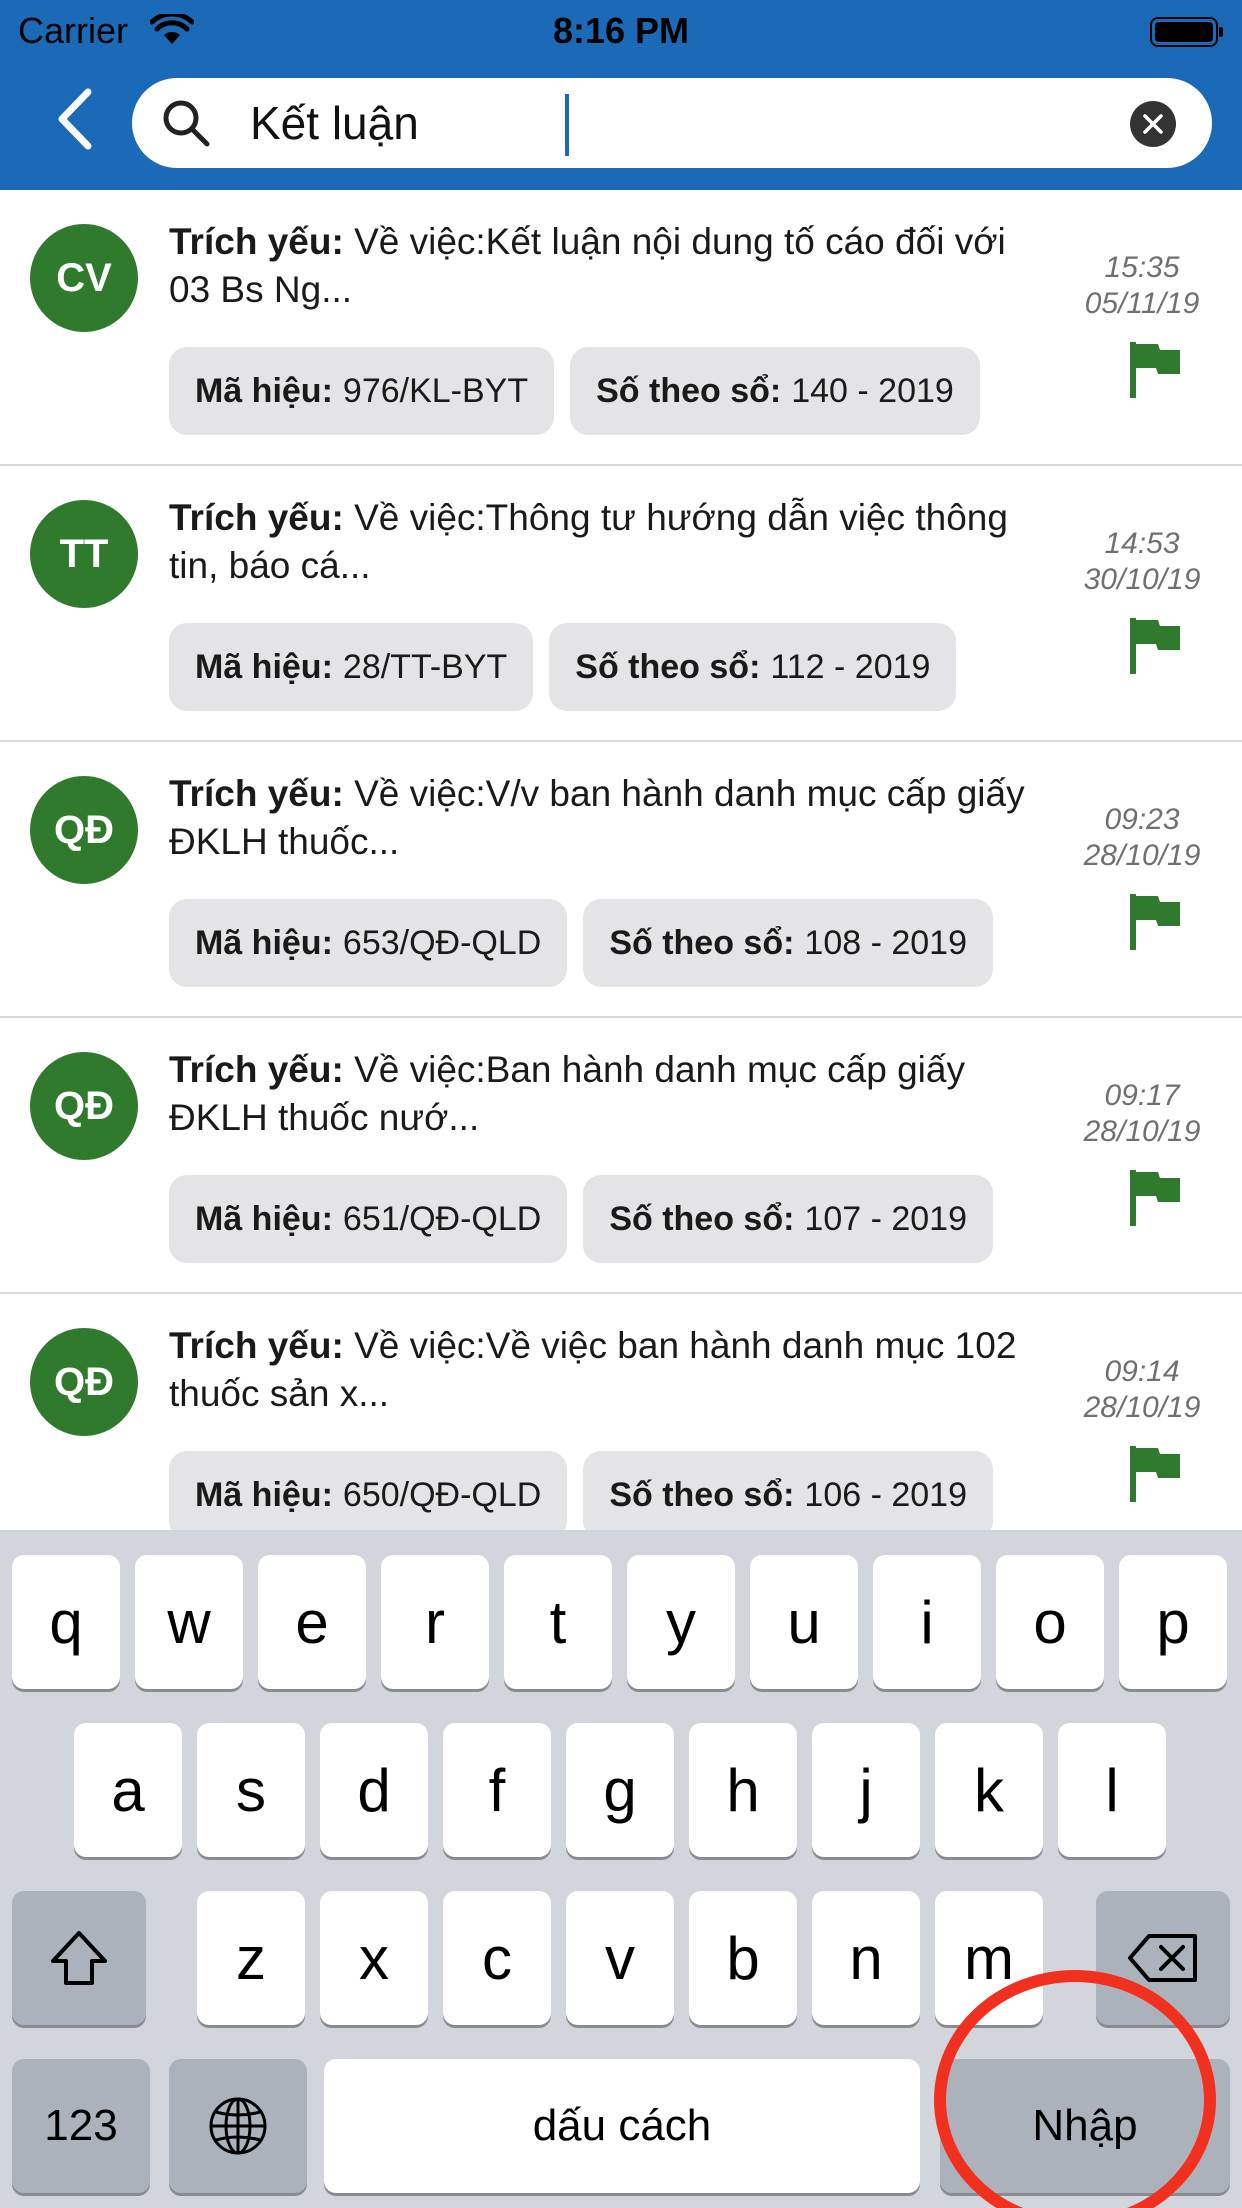 The image size is (1242, 2208). I want to click on shift-key, so click(79, 1958).